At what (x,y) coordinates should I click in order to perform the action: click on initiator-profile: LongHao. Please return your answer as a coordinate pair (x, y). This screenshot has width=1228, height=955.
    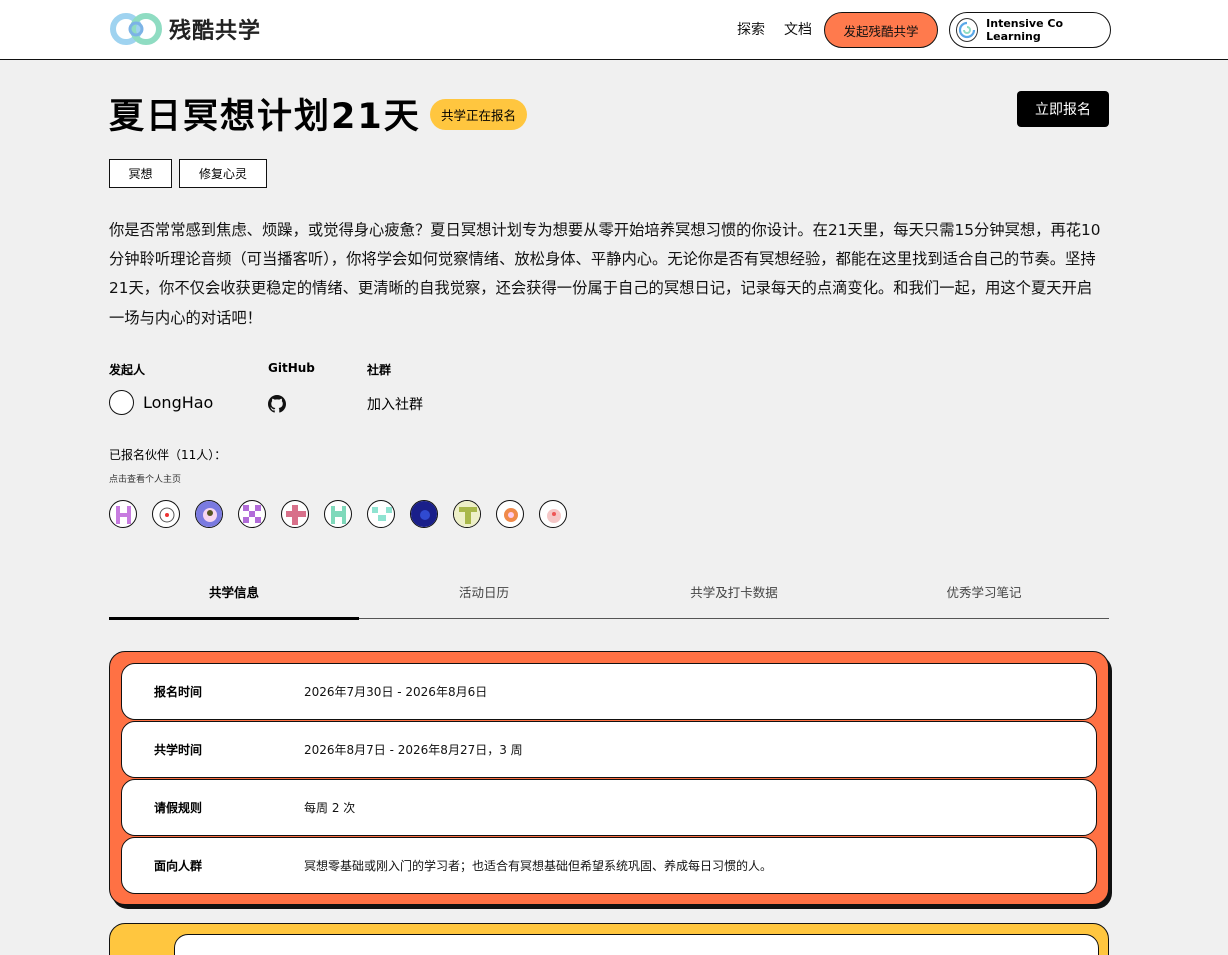
    Looking at the image, I should click on (161, 402).